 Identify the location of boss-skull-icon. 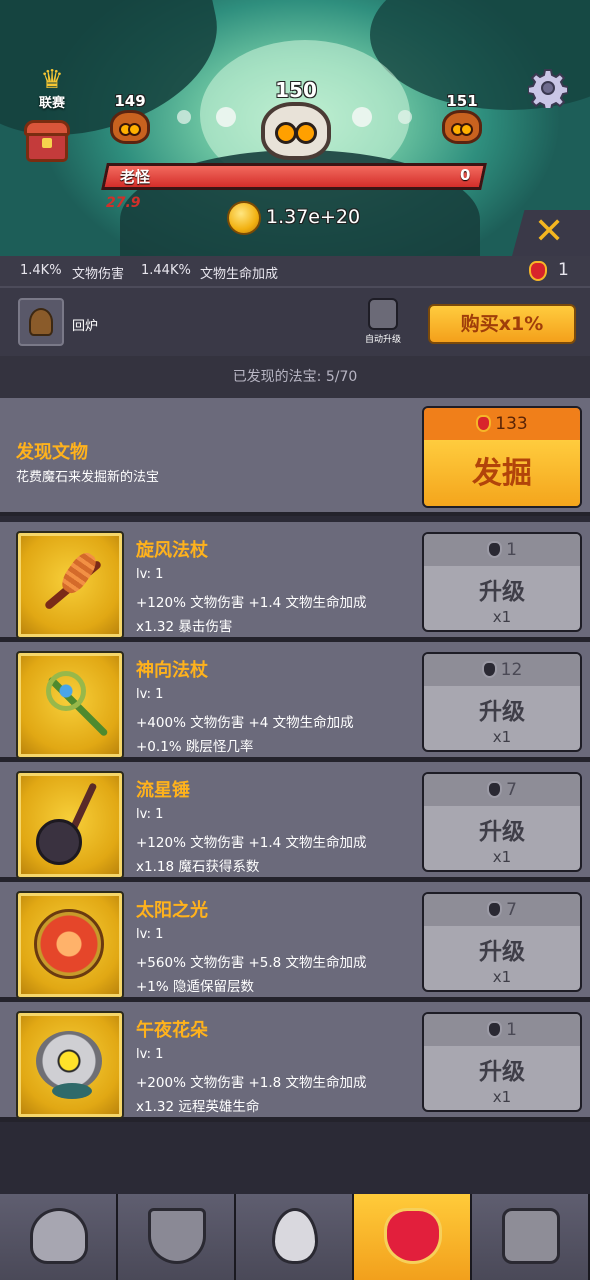
(296, 131).